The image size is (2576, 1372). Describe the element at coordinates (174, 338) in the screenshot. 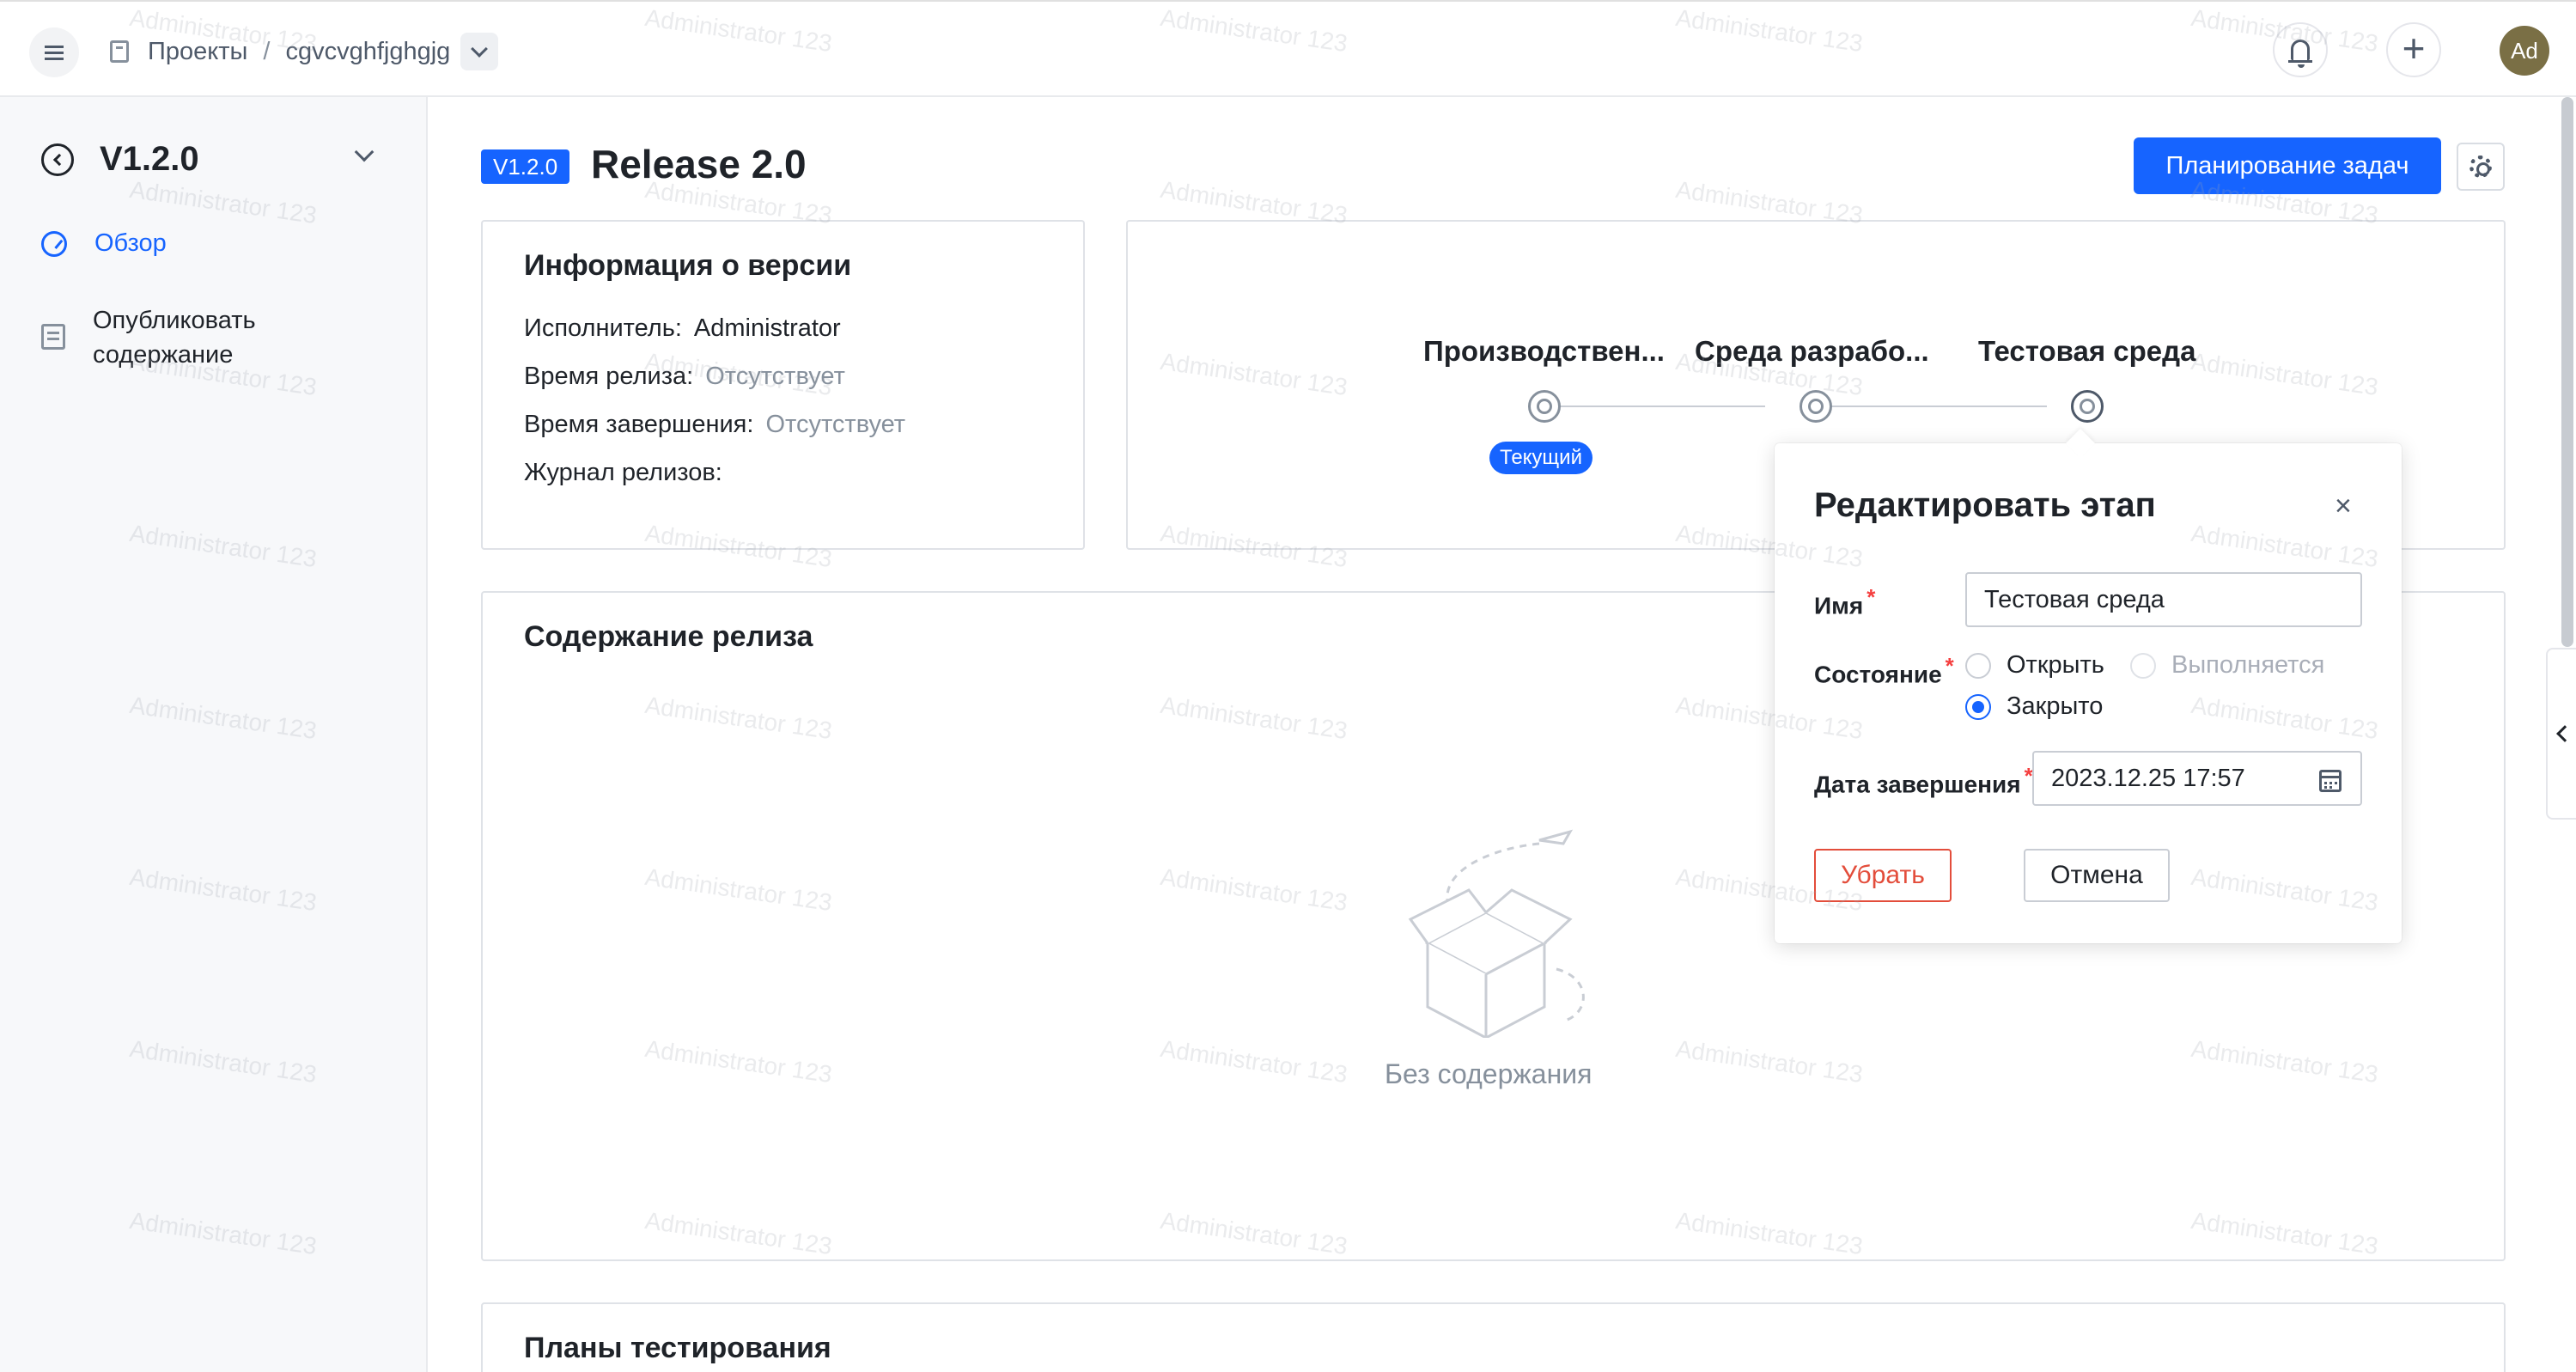

I see `sidebar-item-label: Опубликовать содержание` at that location.